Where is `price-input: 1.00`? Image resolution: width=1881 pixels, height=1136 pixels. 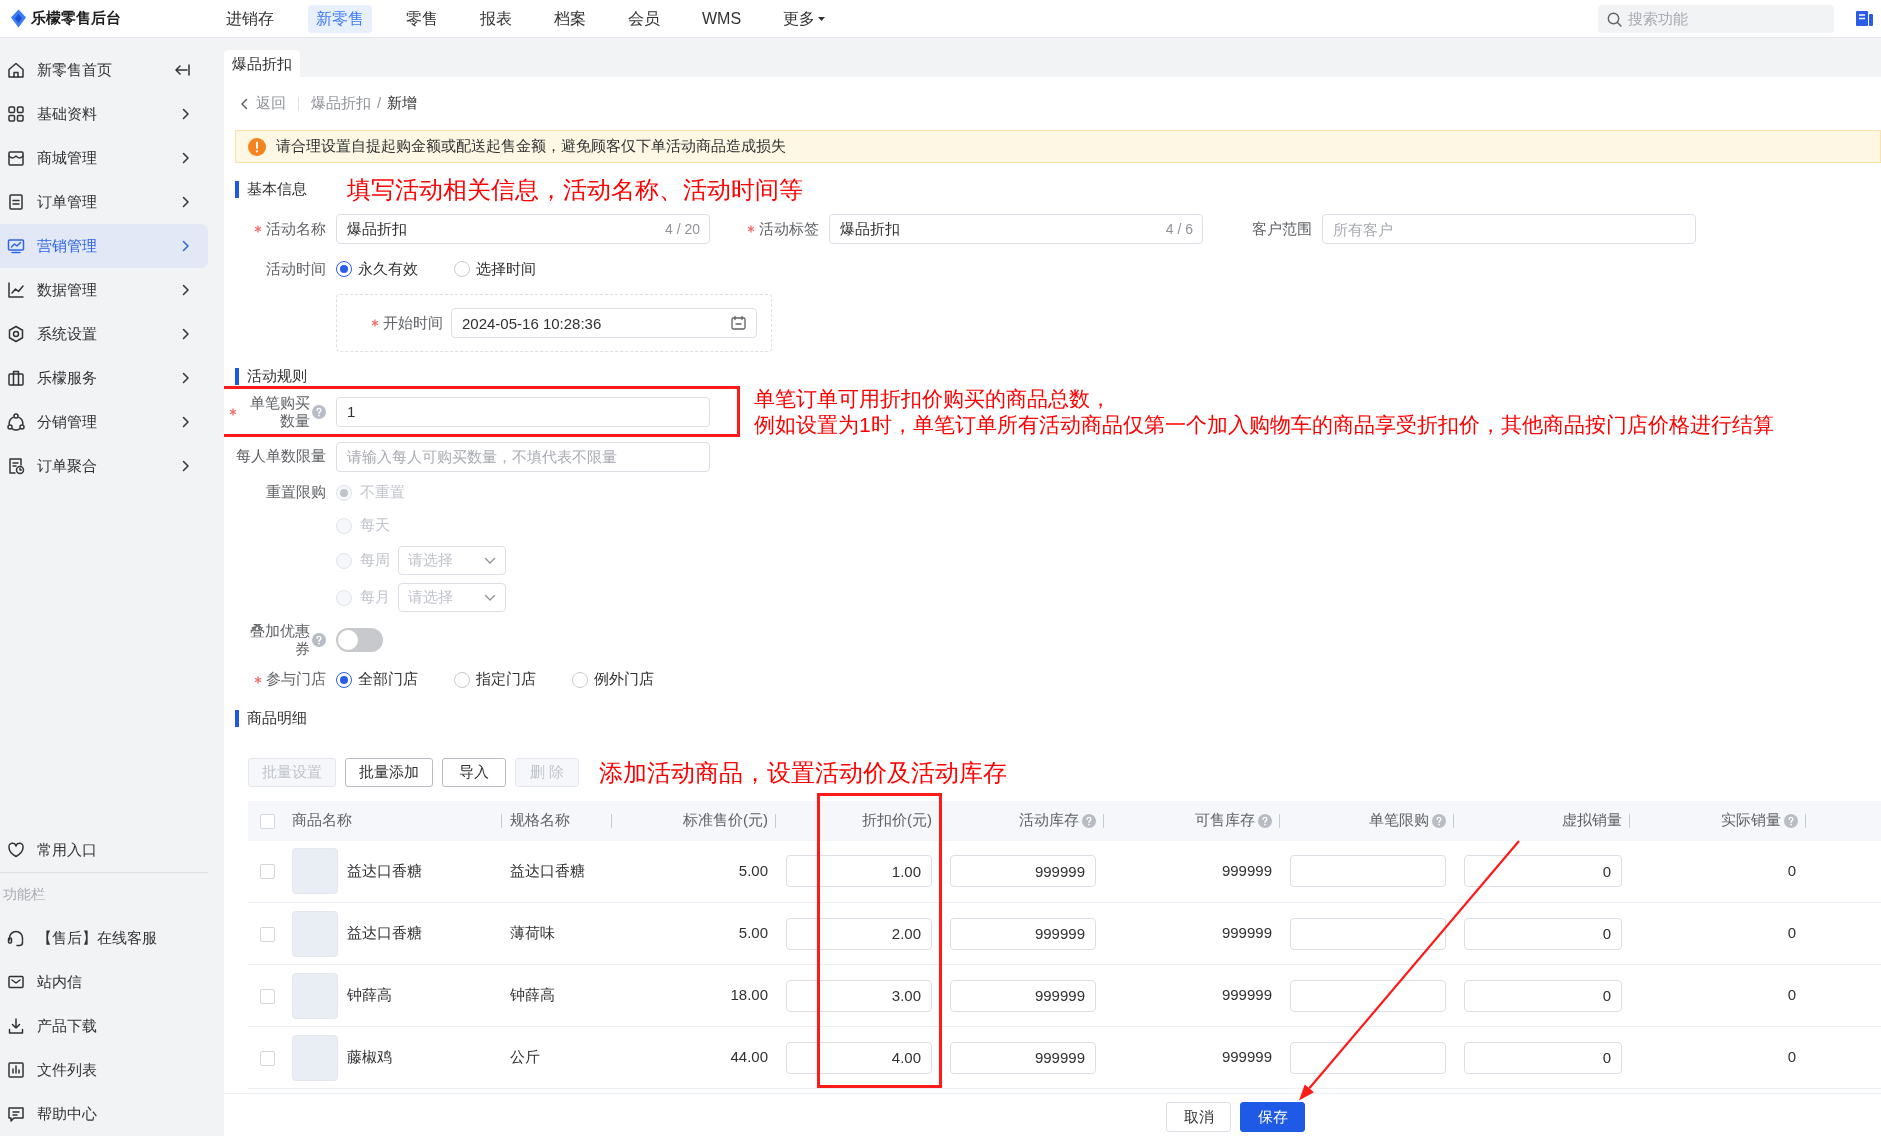
price-input: 1.00 is located at coordinates (859, 871).